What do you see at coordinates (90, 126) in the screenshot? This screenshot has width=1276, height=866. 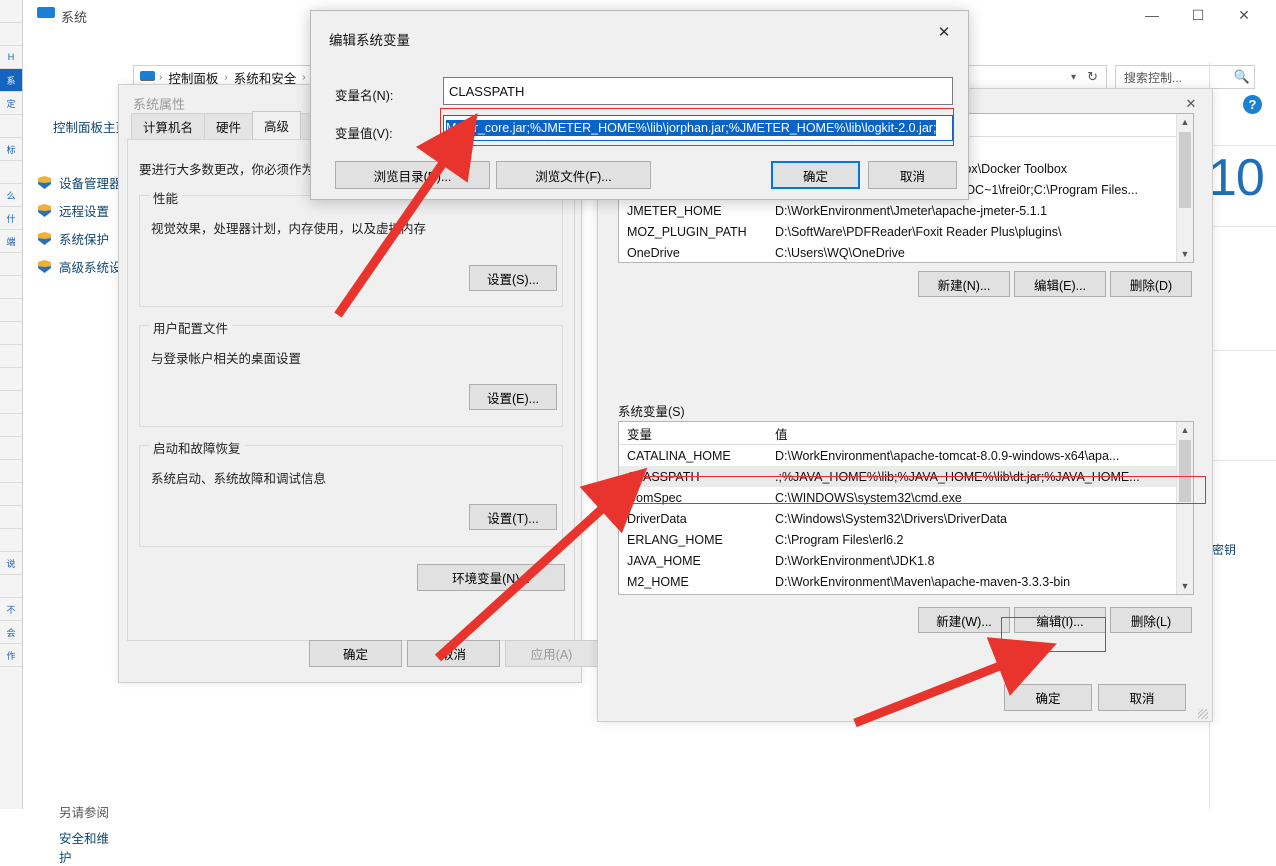 I see `sidebar-item-home: 控制面板主页` at bounding box center [90, 126].